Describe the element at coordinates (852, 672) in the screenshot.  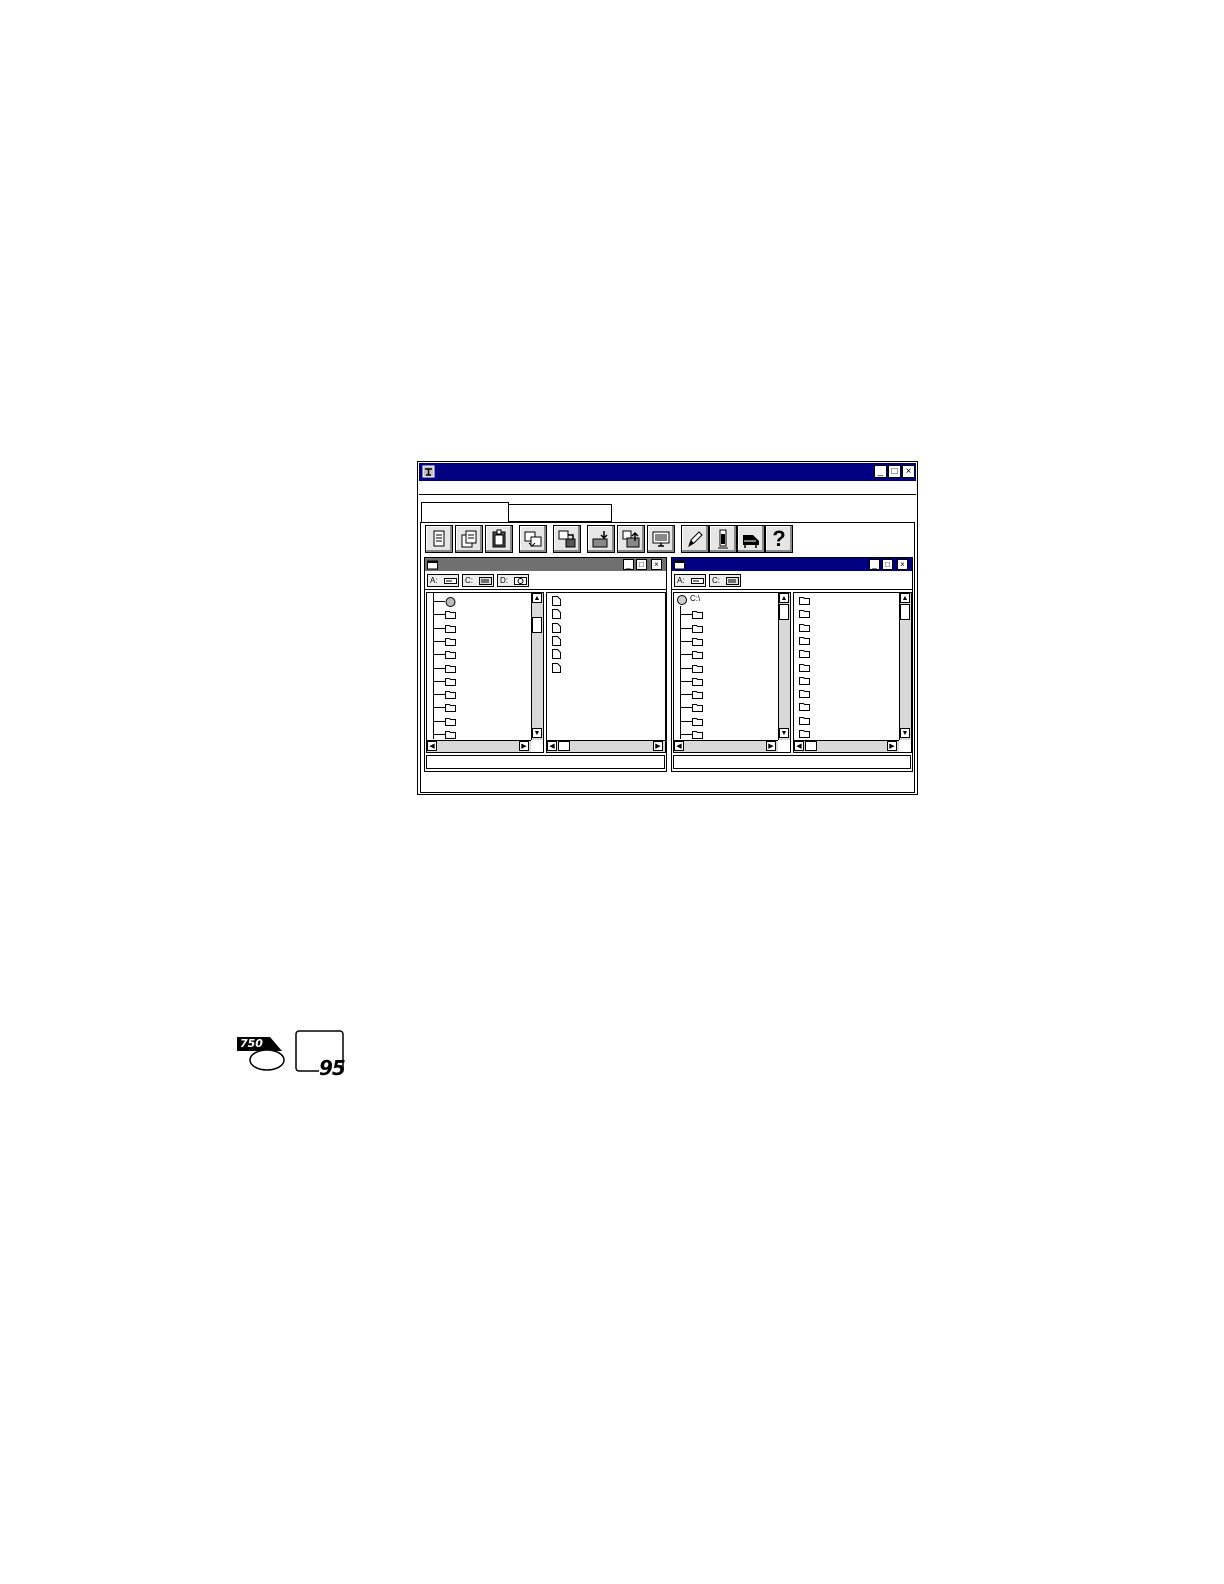
I see `right-file-list-pane: ▲ ▼ ◀ ▶` at that location.